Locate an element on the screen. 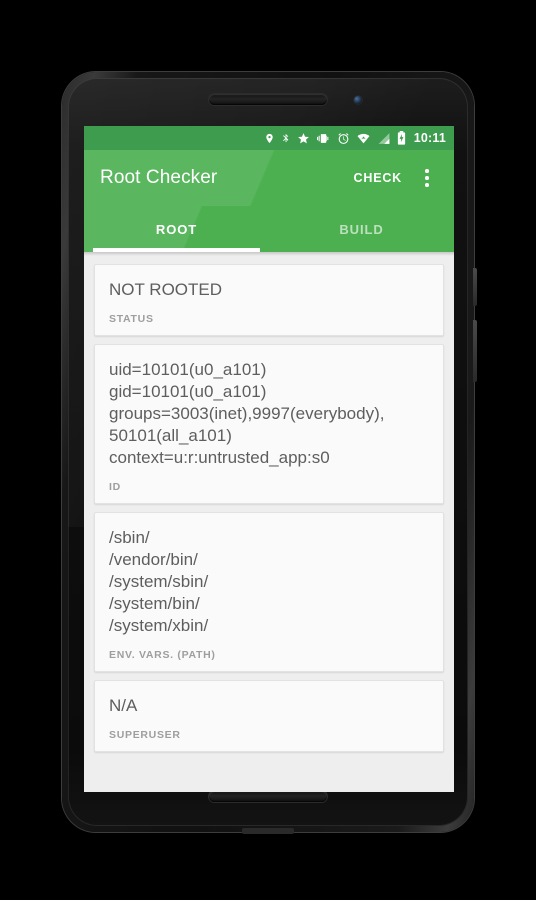  card-label: SUPERUSER is located at coordinates (145, 735).